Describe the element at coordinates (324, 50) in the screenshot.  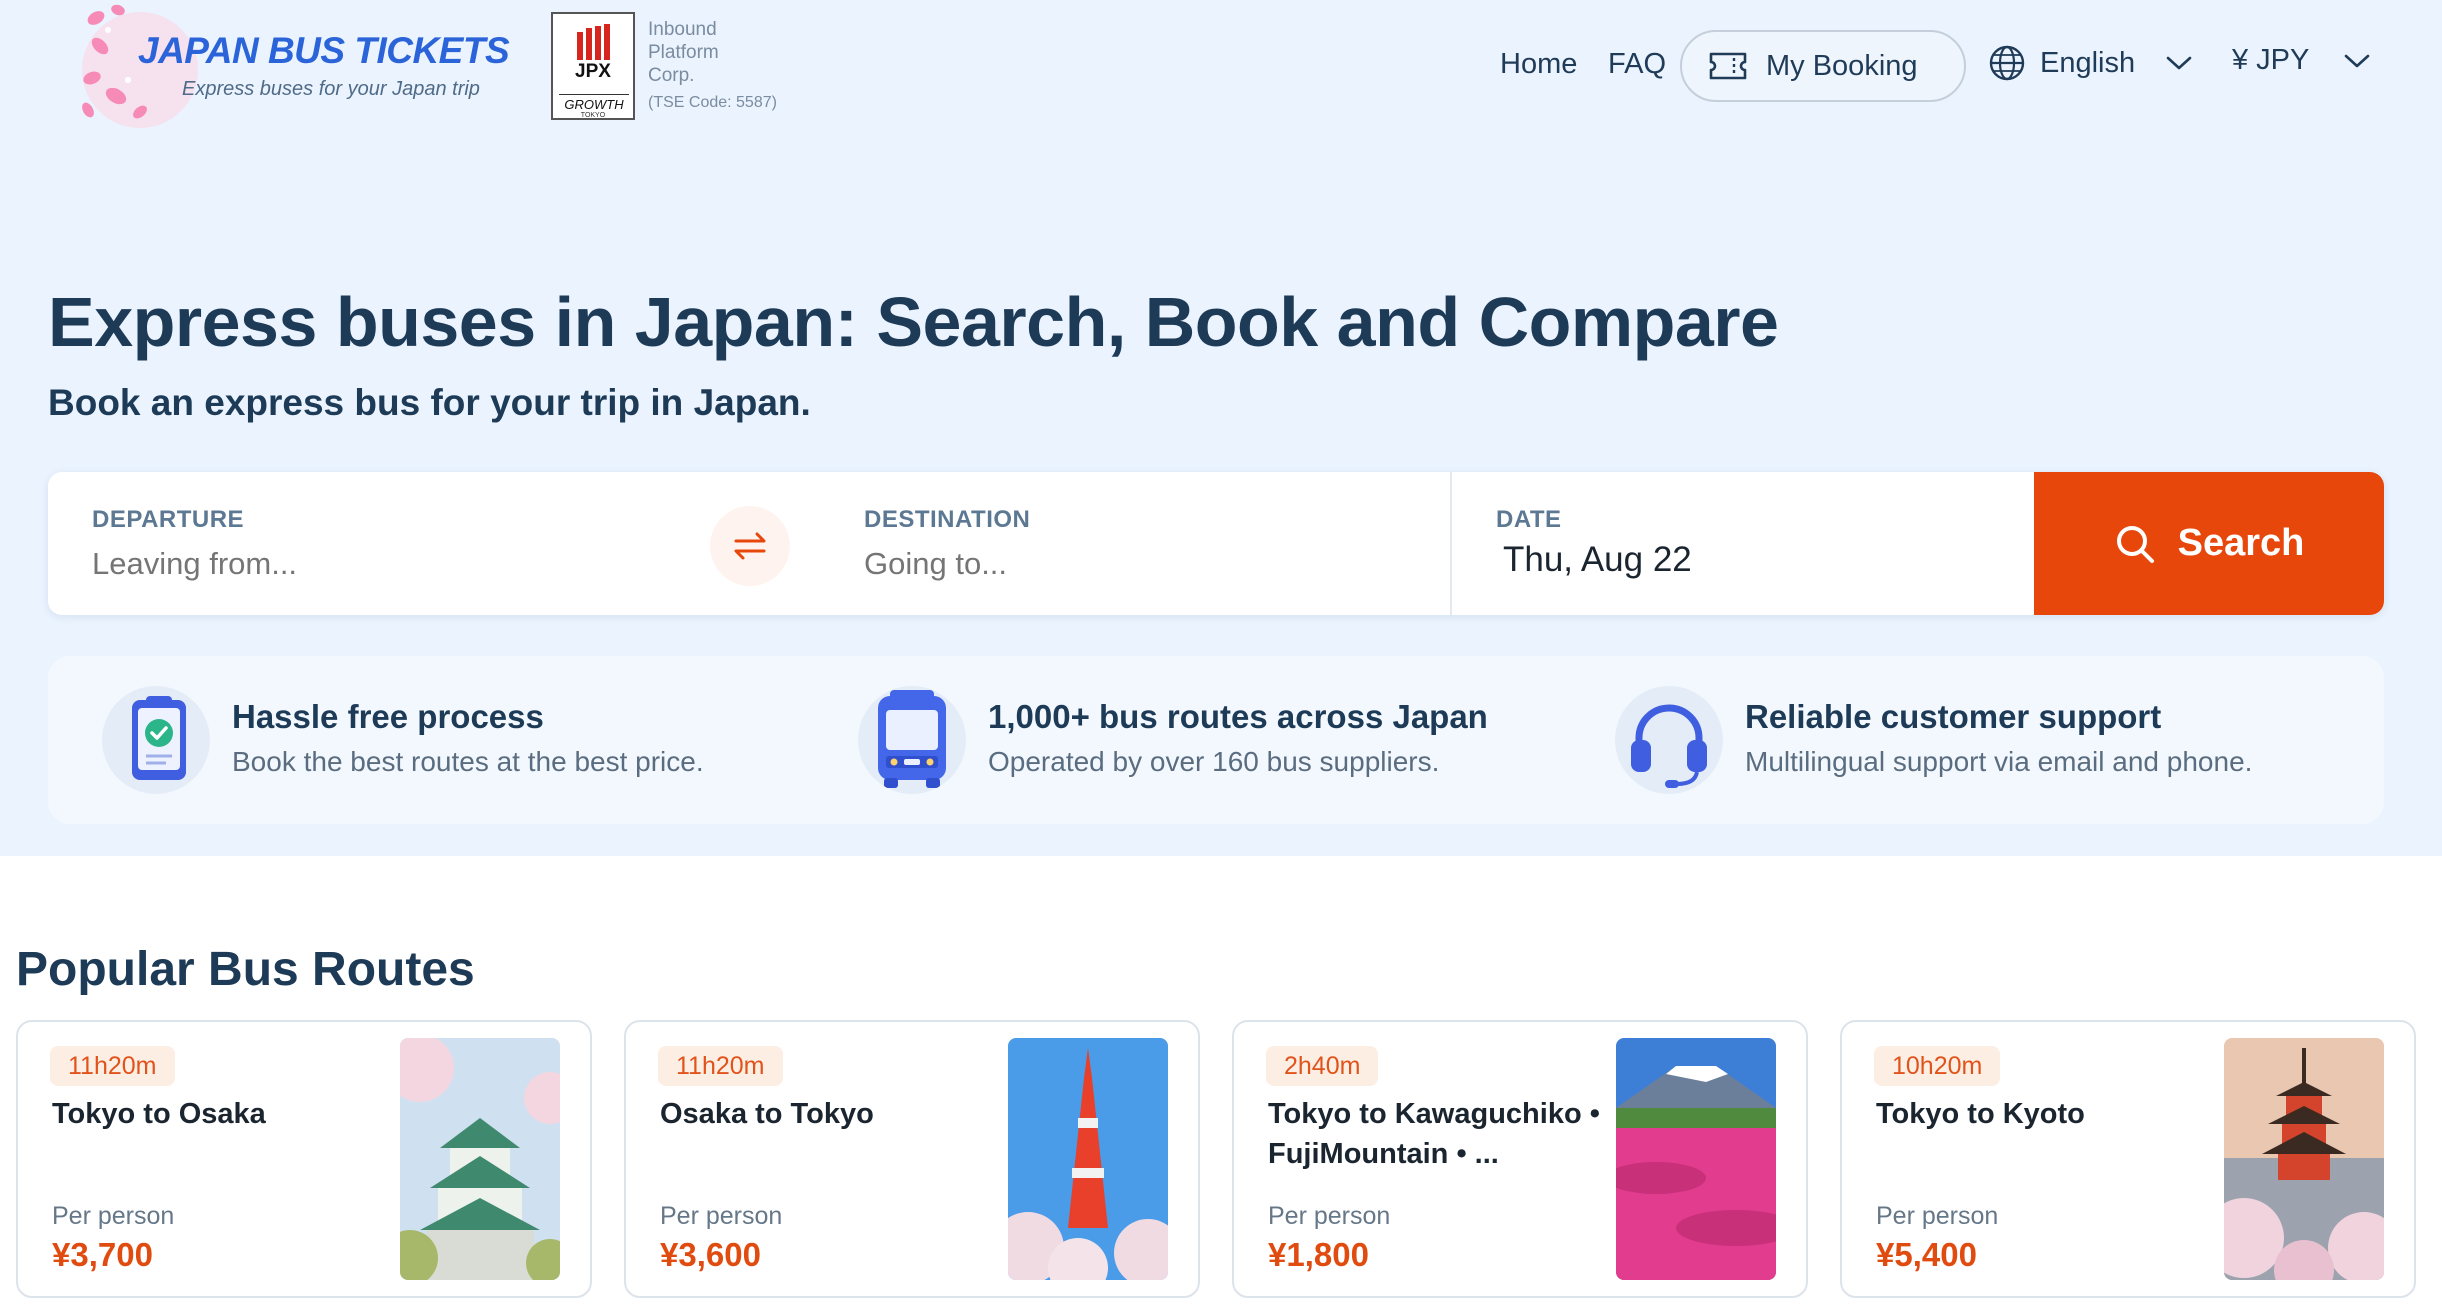
I see `logo-title: JAPAN BUS TICKETS` at that location.